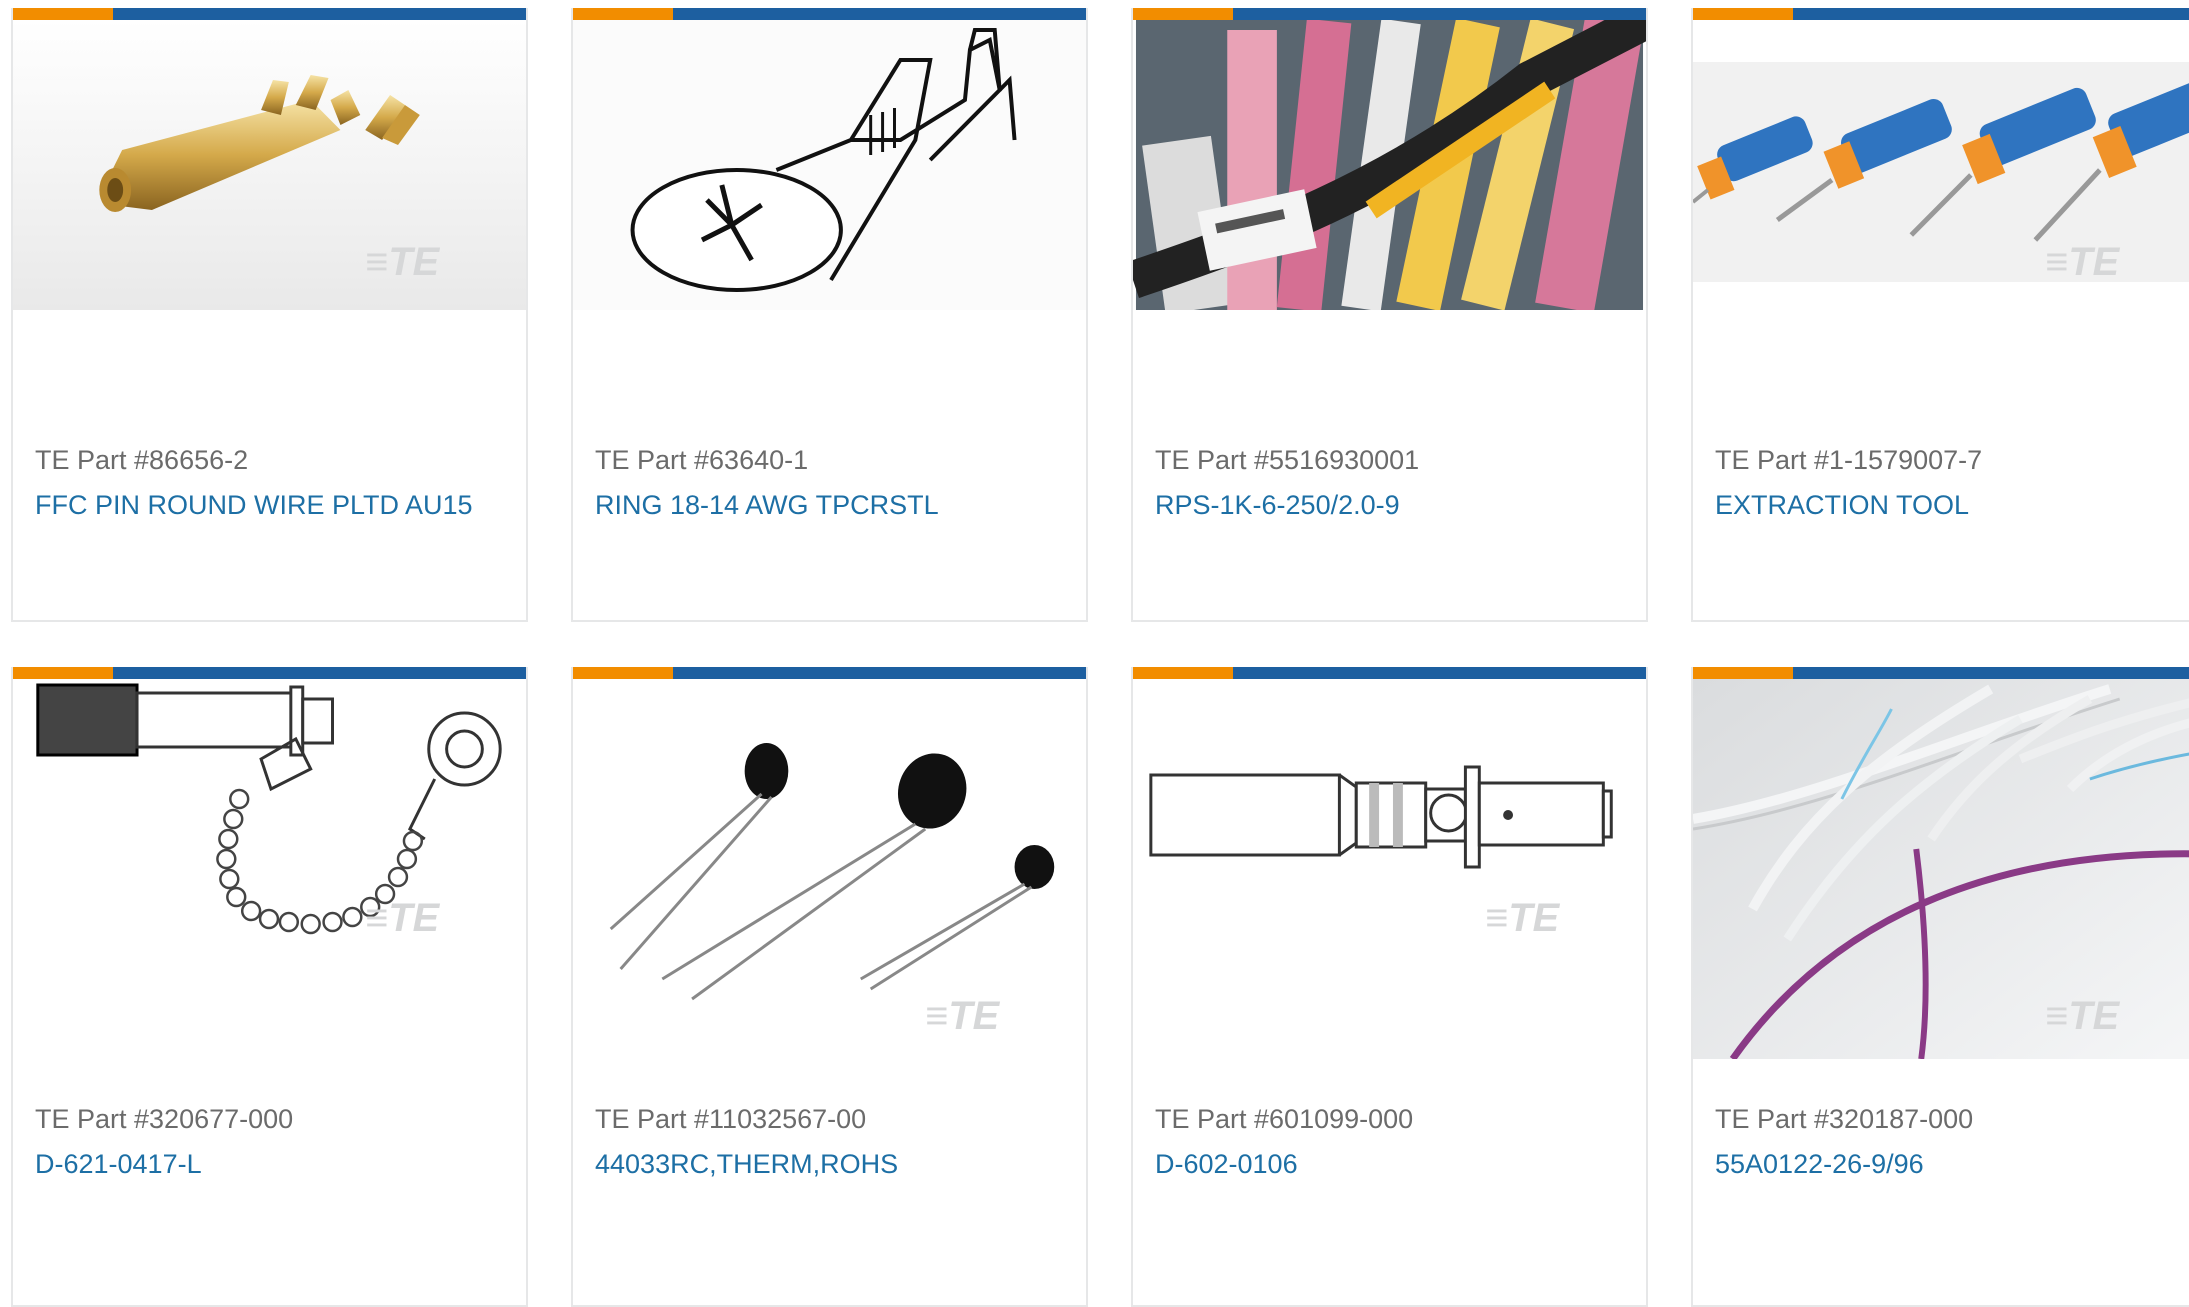 This screenshot has width=2189, height=1307. Describe the element at coordinates (1389, 165) in the screenshot. I see `wire-marker-sleeves-icon` at that location.